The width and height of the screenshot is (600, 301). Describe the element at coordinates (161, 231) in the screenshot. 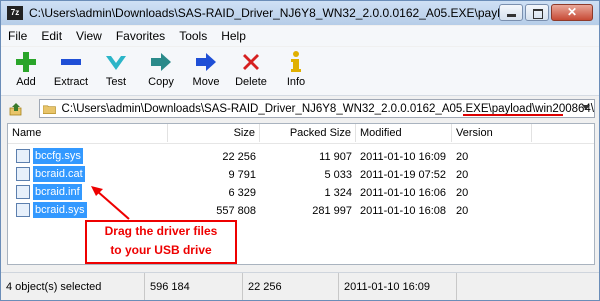

I see `annotation-line-1: Drag the driver files` at that location.